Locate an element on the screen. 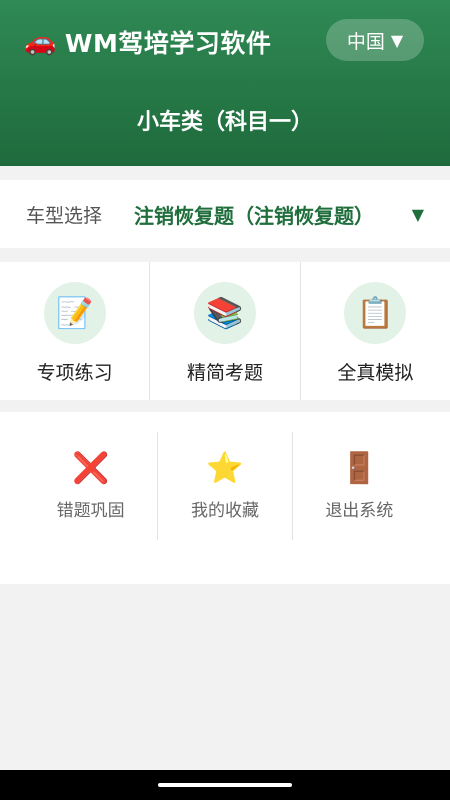 This screenshot has height=800, width=450. menu-item-favorites: ⭐ 我的收藏 is located at coordinates (225, 486).